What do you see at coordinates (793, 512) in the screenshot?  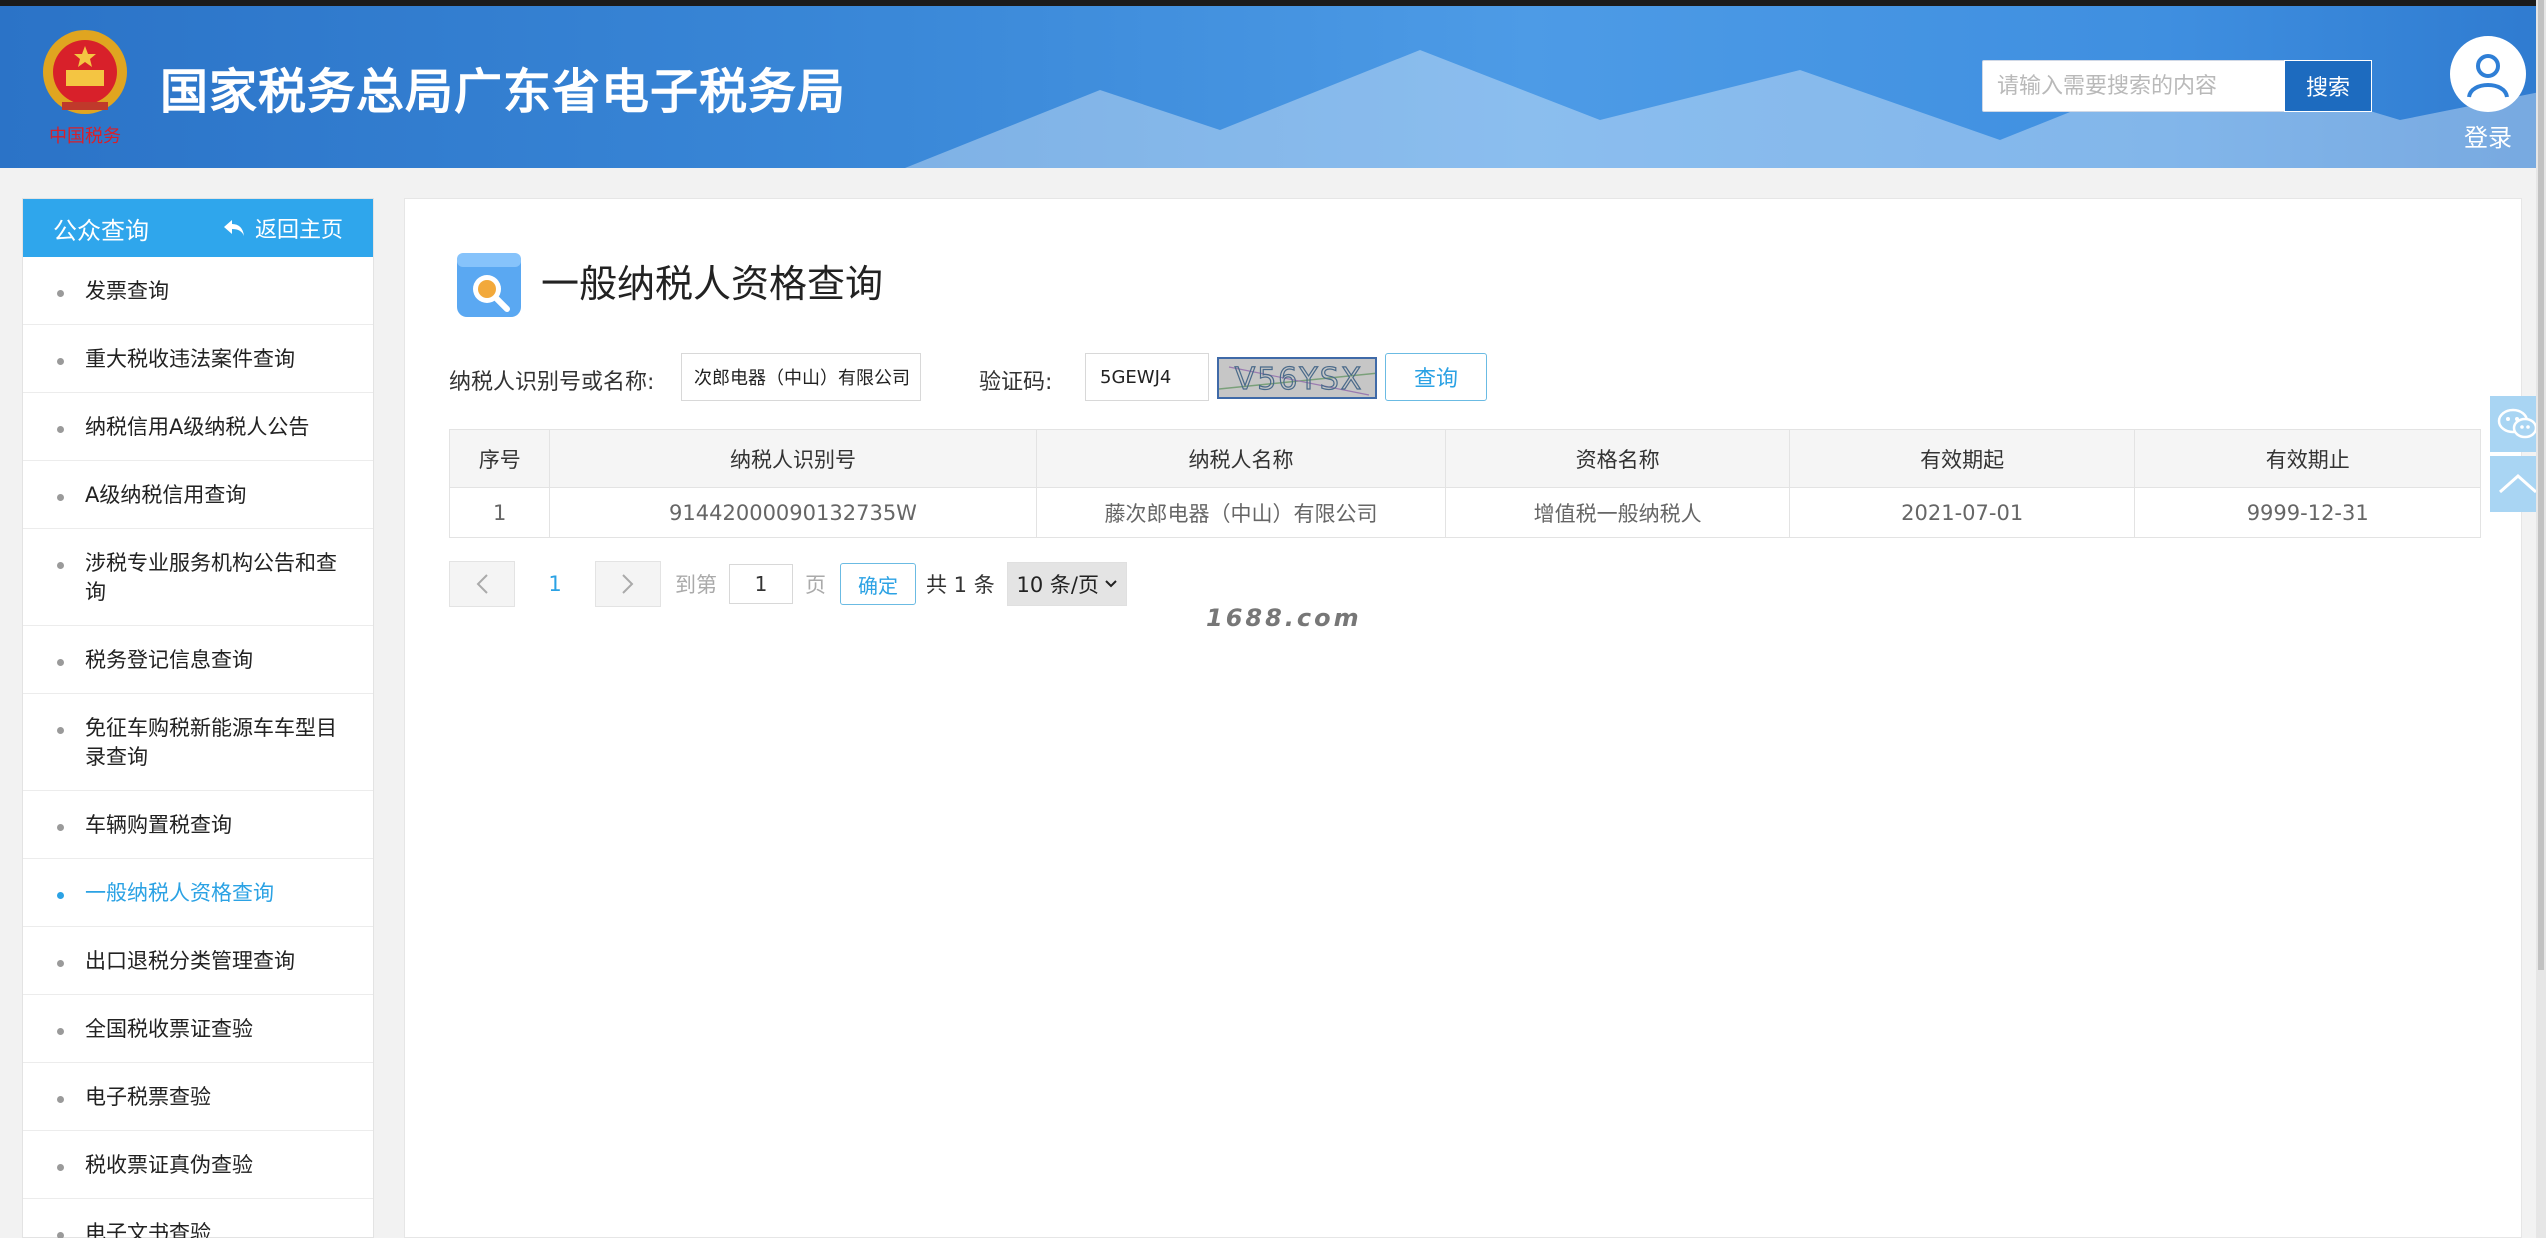 I see `table-cell: 91442000090132735W` at bounding box center [793, 512].